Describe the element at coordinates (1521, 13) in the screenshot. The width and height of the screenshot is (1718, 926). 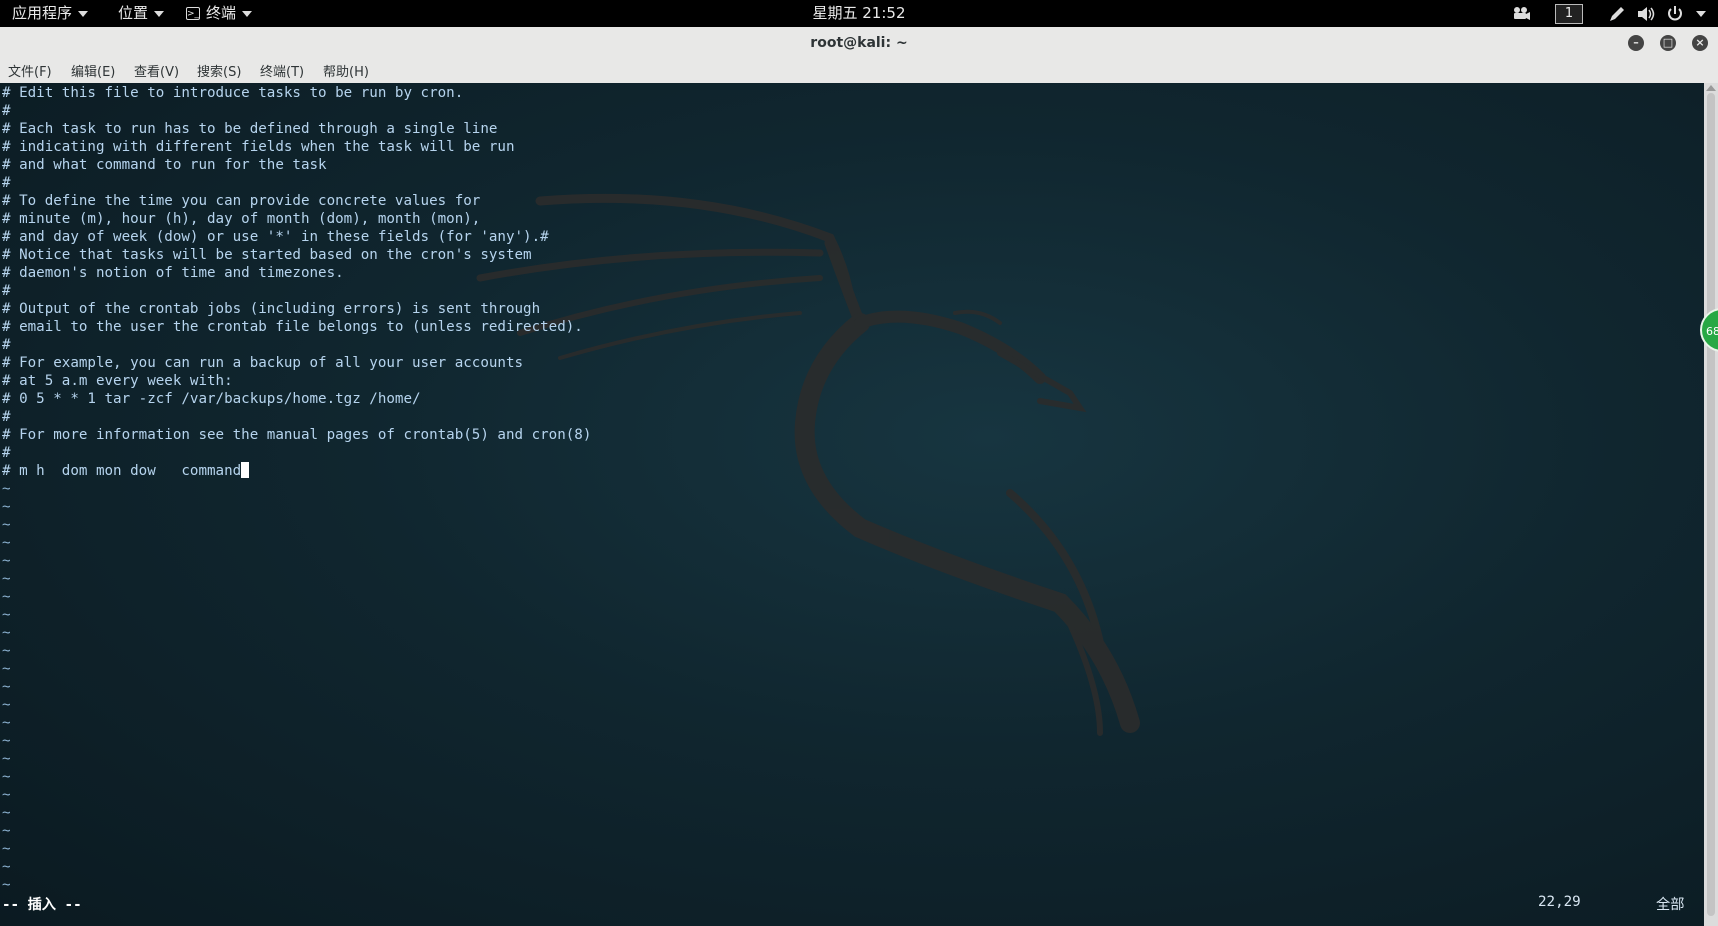
I see `video-camera-icon` at that location.